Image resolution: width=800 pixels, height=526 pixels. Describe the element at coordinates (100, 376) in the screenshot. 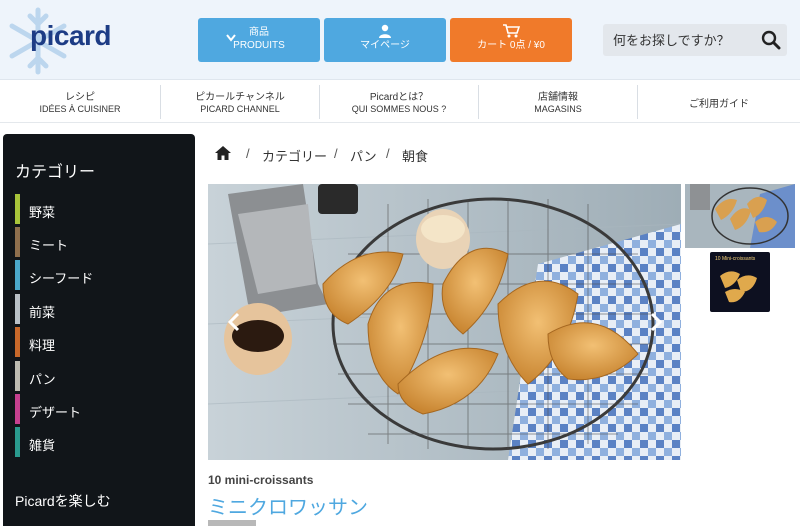

I see `category-item-bread: パン` at that location.